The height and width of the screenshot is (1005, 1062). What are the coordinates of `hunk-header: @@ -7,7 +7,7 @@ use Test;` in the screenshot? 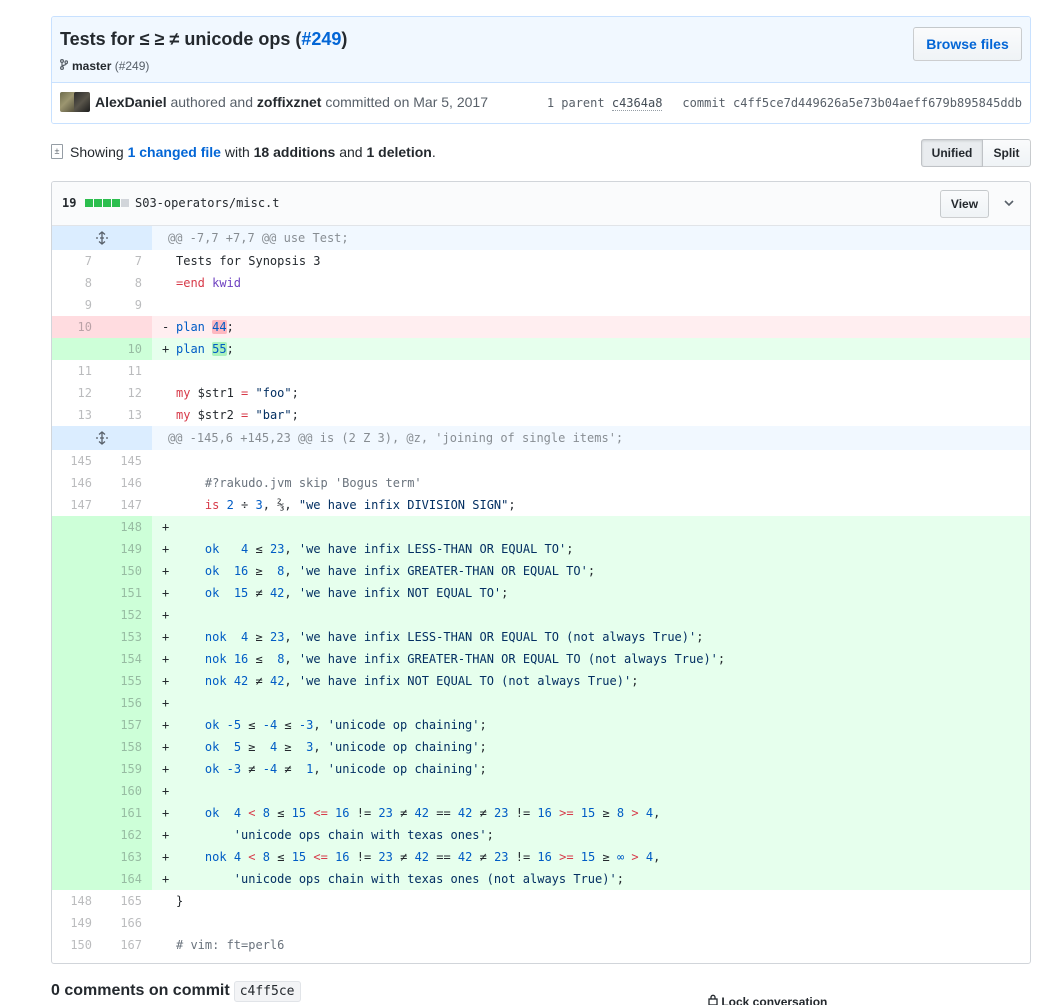 It's located at (541, 238).